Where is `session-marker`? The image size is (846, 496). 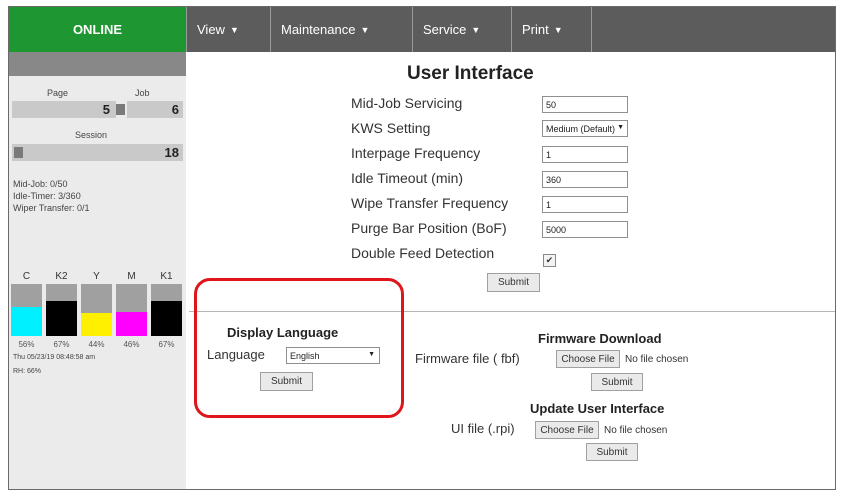 session-marker is located at coordinates (18, 152).